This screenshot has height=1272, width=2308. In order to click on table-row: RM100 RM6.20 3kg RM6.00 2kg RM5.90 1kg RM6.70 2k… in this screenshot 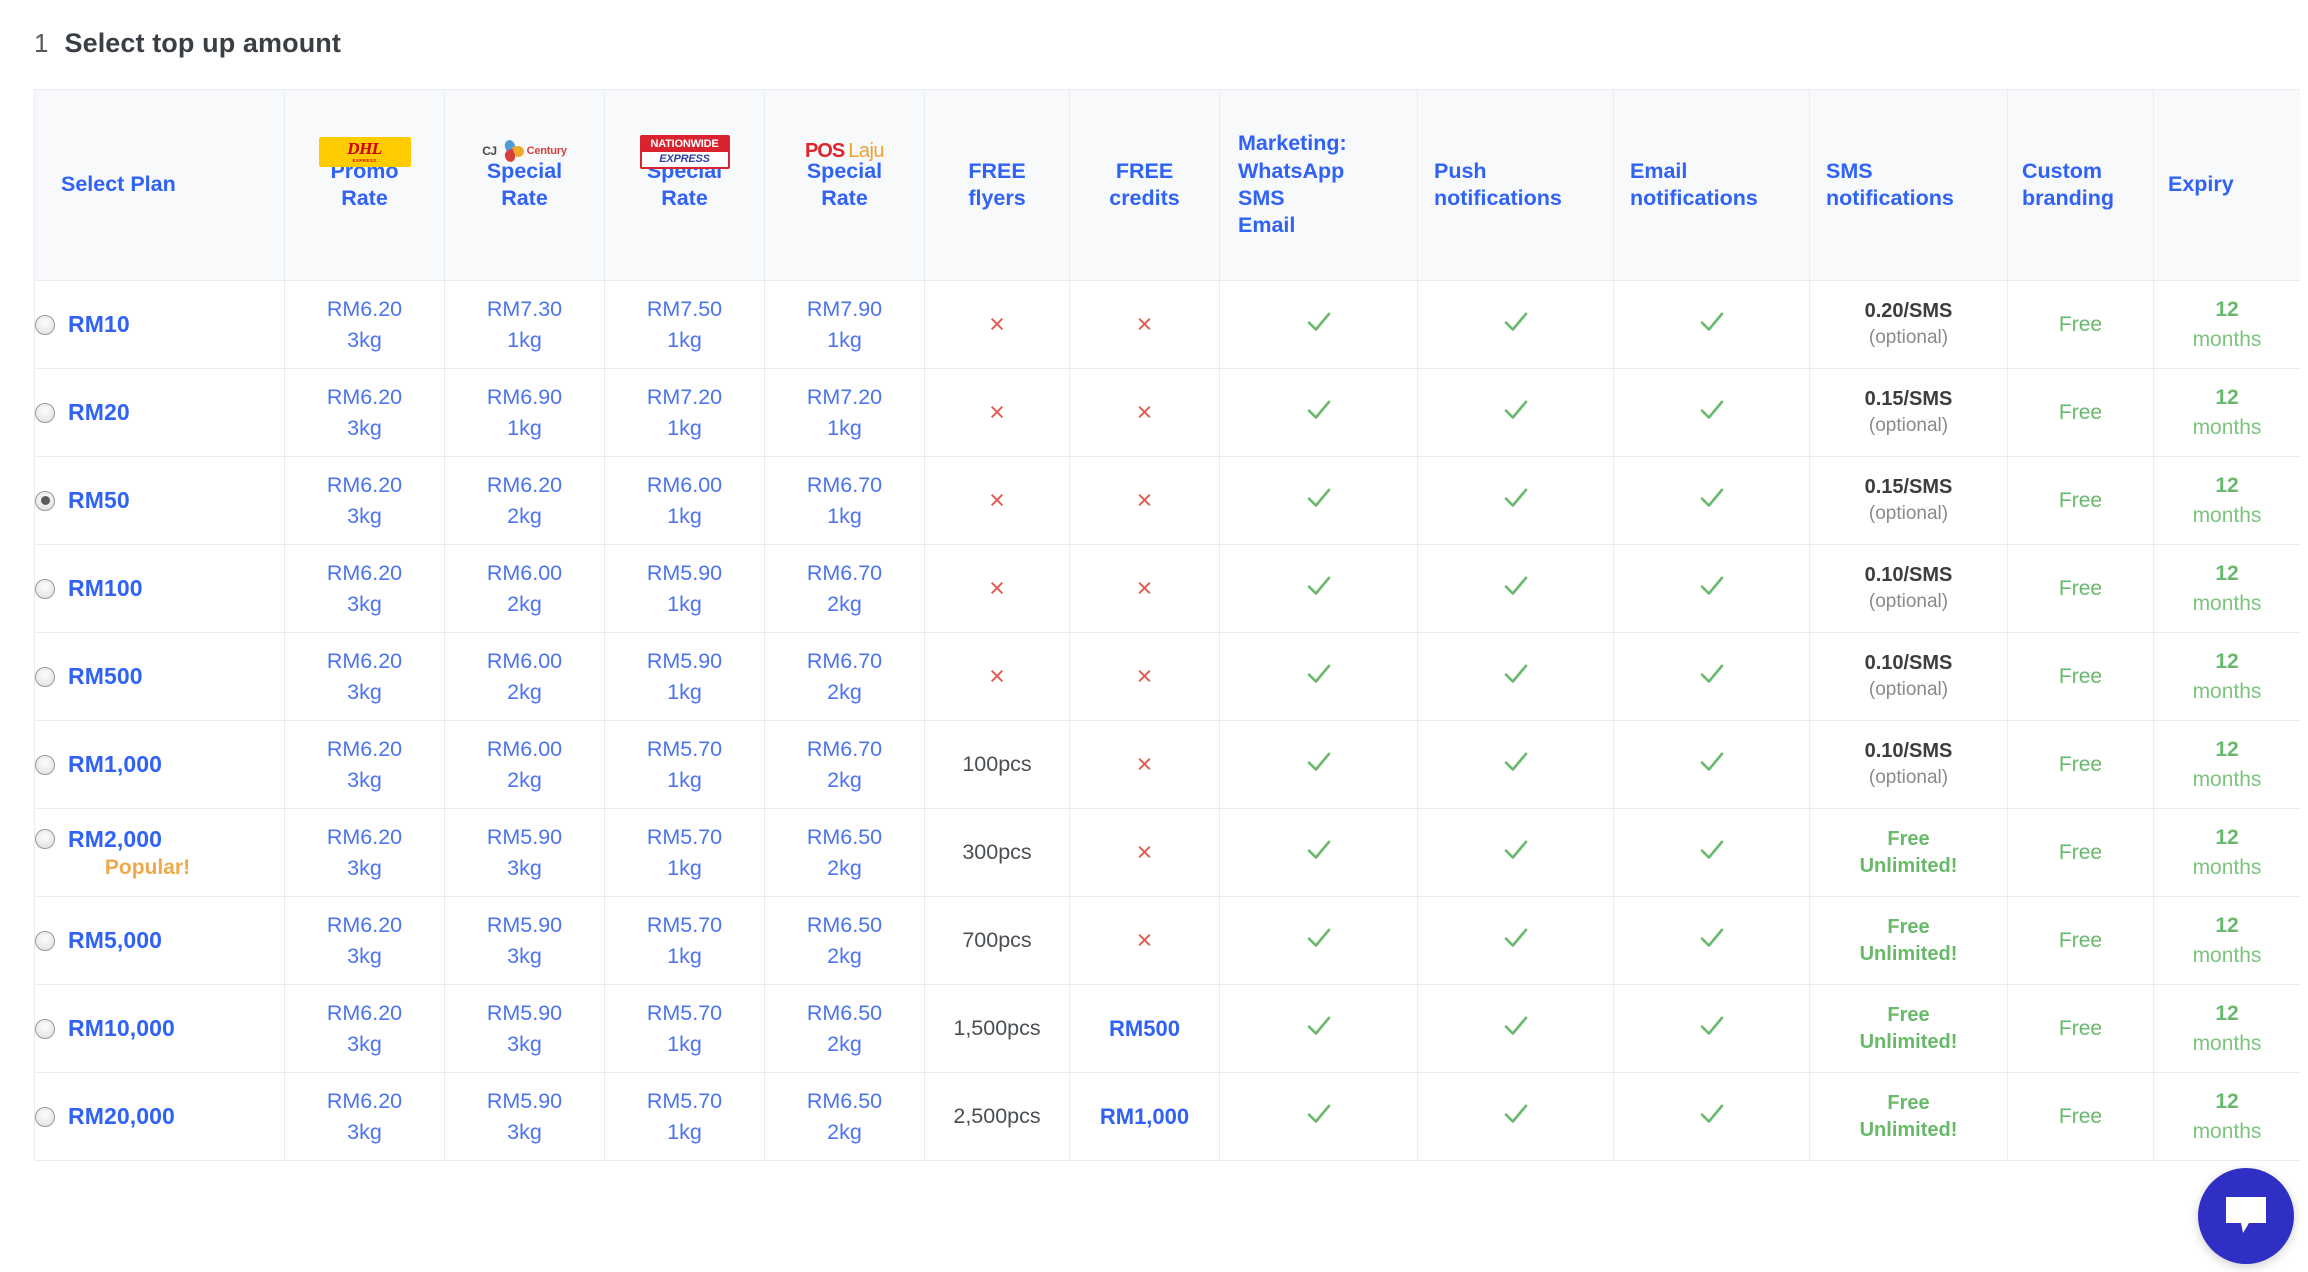, I will do `click(1167, 588)`.